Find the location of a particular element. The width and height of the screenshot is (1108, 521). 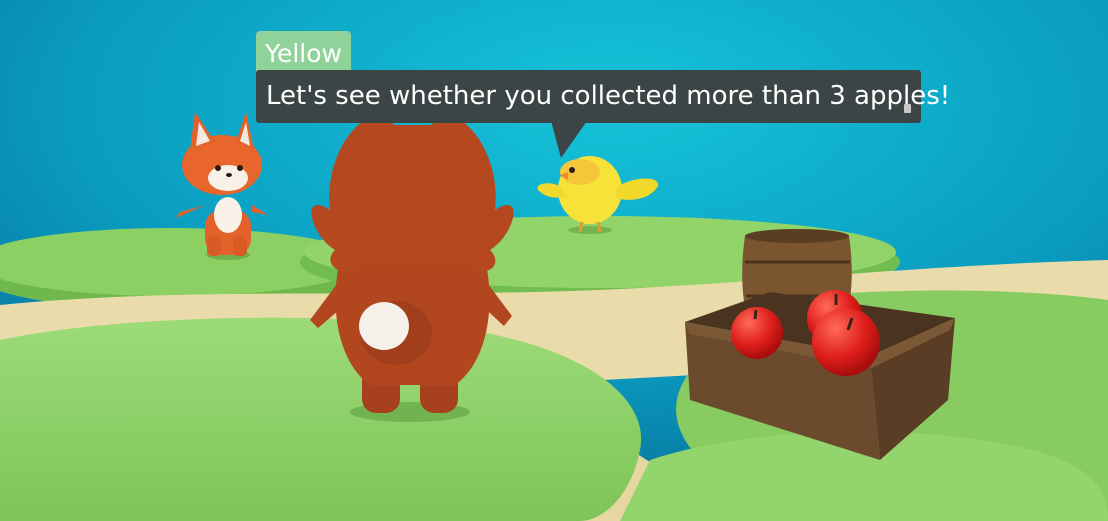

mouse-cursor-icon is located at coordinates (907, 108).